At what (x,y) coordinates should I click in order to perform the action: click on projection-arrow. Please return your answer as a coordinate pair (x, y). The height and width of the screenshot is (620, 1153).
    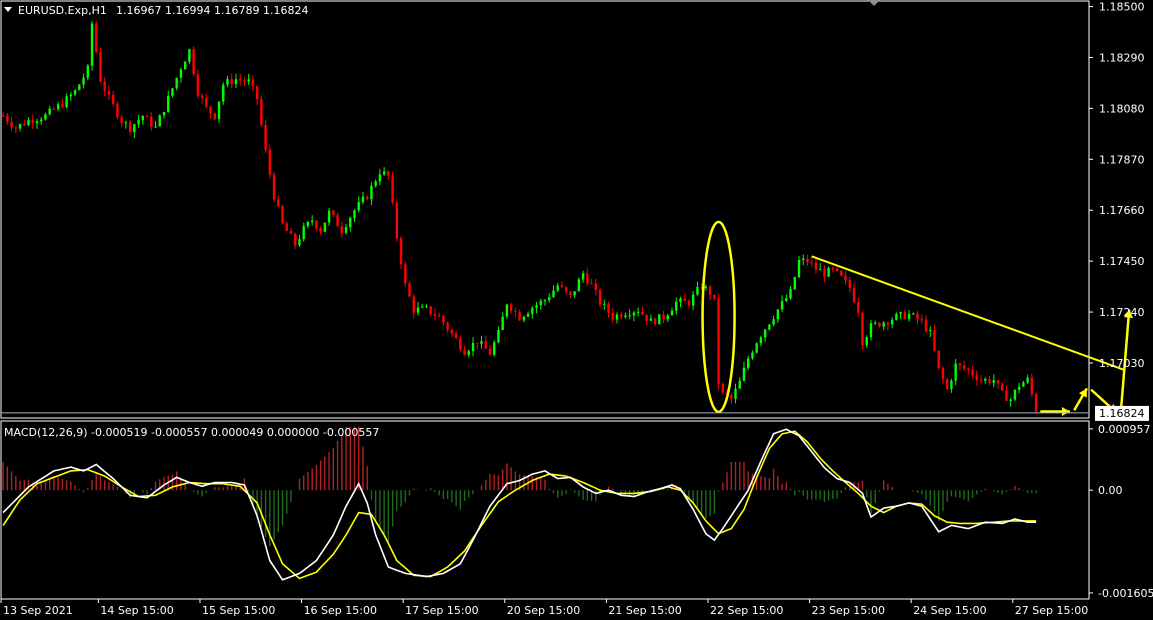
    Looking at the image, I should click on (1055, 411).